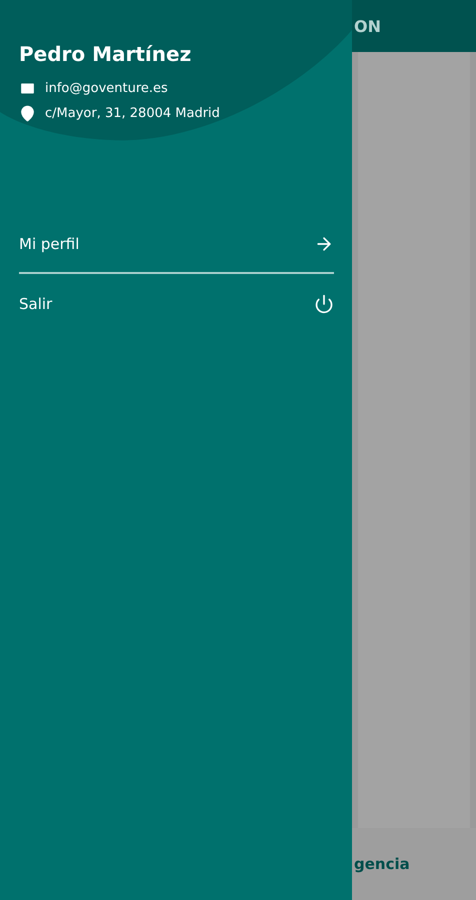 Image resolution: width=476 pixels, height=900 pixels. I want to click on menu-item: Mi perfil, so click(176, 244).